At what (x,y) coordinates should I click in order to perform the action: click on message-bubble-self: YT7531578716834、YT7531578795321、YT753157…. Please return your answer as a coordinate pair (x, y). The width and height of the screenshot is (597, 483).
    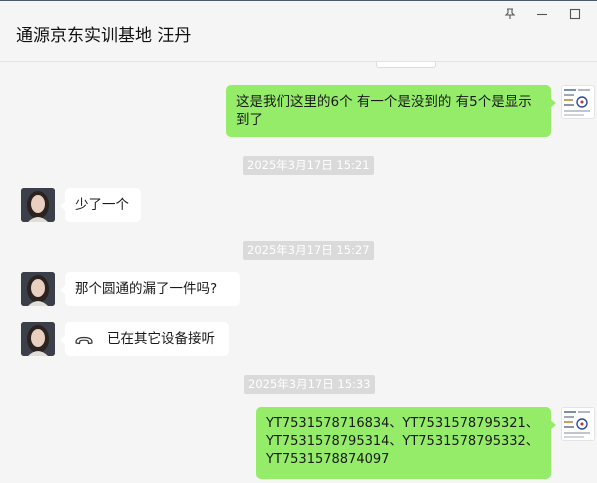
    Looking at the image, I should click on (406, 443).